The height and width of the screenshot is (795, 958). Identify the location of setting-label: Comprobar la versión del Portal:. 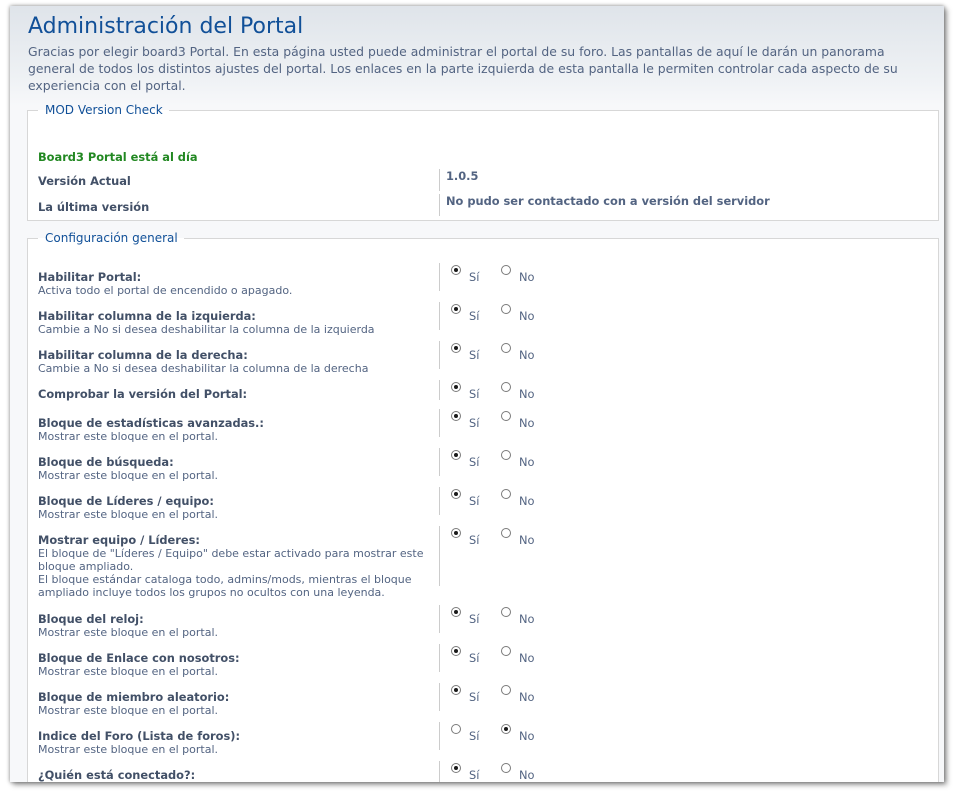
(238, 394).